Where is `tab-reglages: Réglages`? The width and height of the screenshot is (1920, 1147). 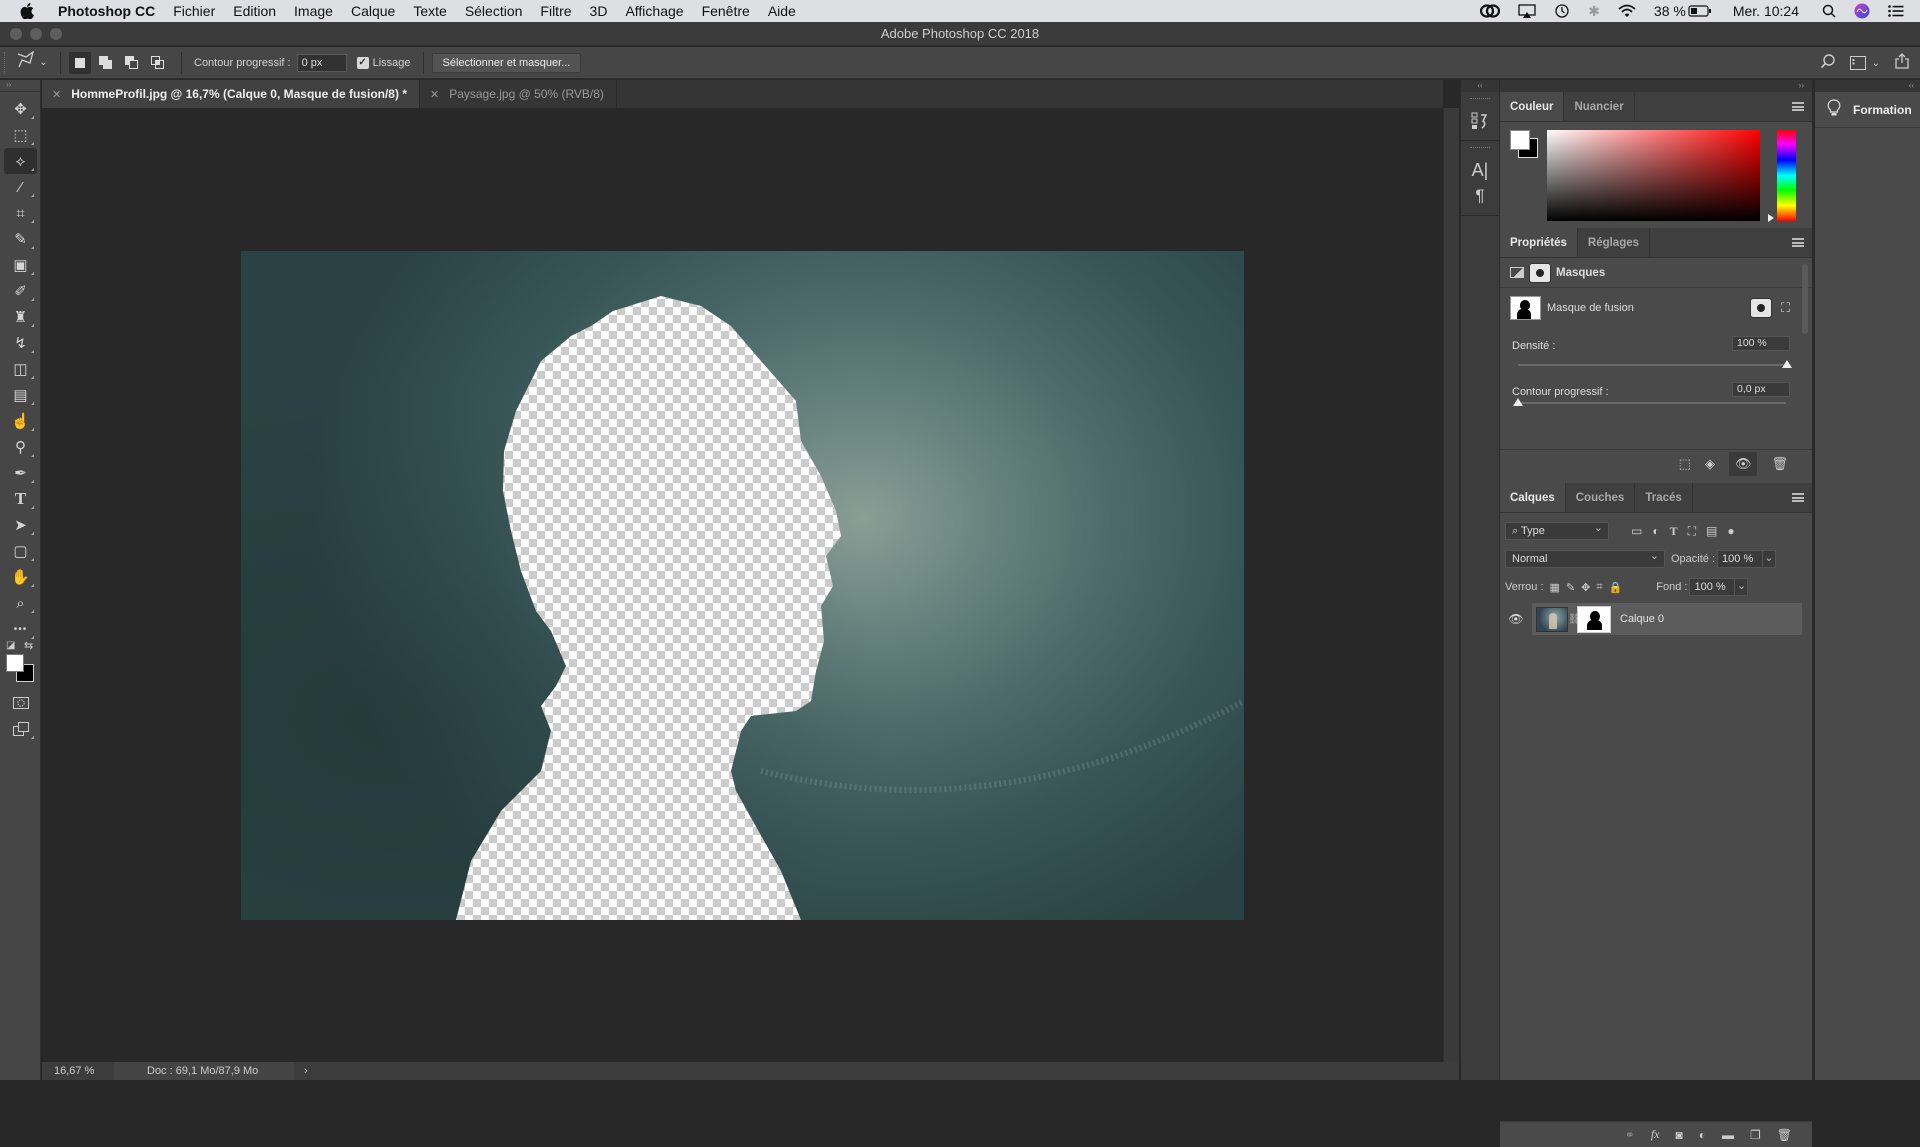
tab-reglages: Réglages is located at coordinates (1614, 242).